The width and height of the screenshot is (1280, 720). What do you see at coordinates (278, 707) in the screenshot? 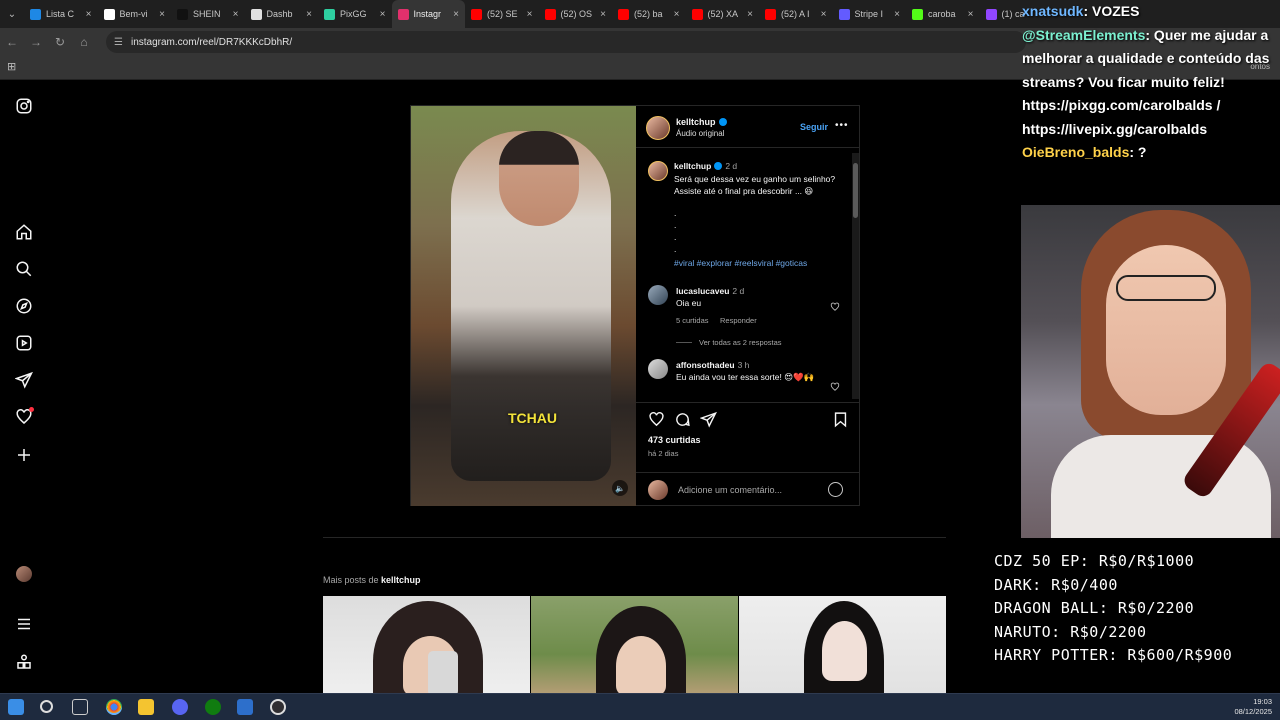
I see `obs-icon` at bounding box center [278, 707].